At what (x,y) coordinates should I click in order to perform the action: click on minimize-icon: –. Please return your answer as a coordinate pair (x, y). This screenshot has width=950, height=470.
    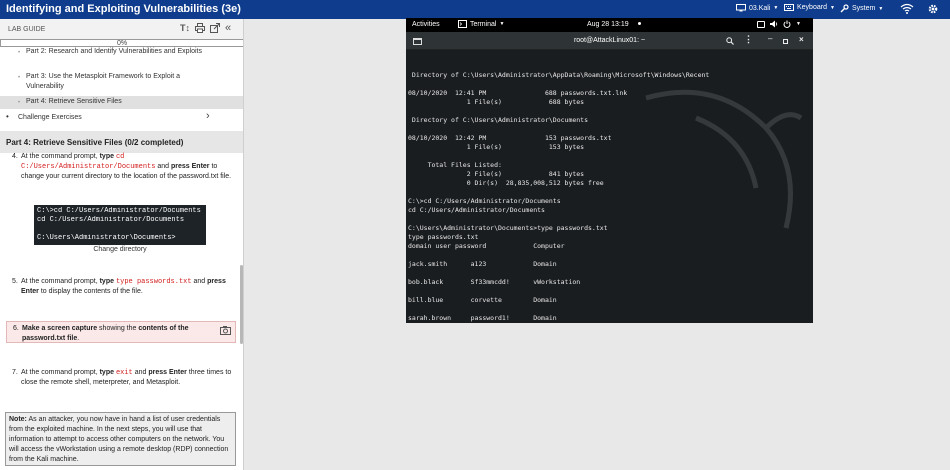
    Looking at the image, I should click on (770, 38).